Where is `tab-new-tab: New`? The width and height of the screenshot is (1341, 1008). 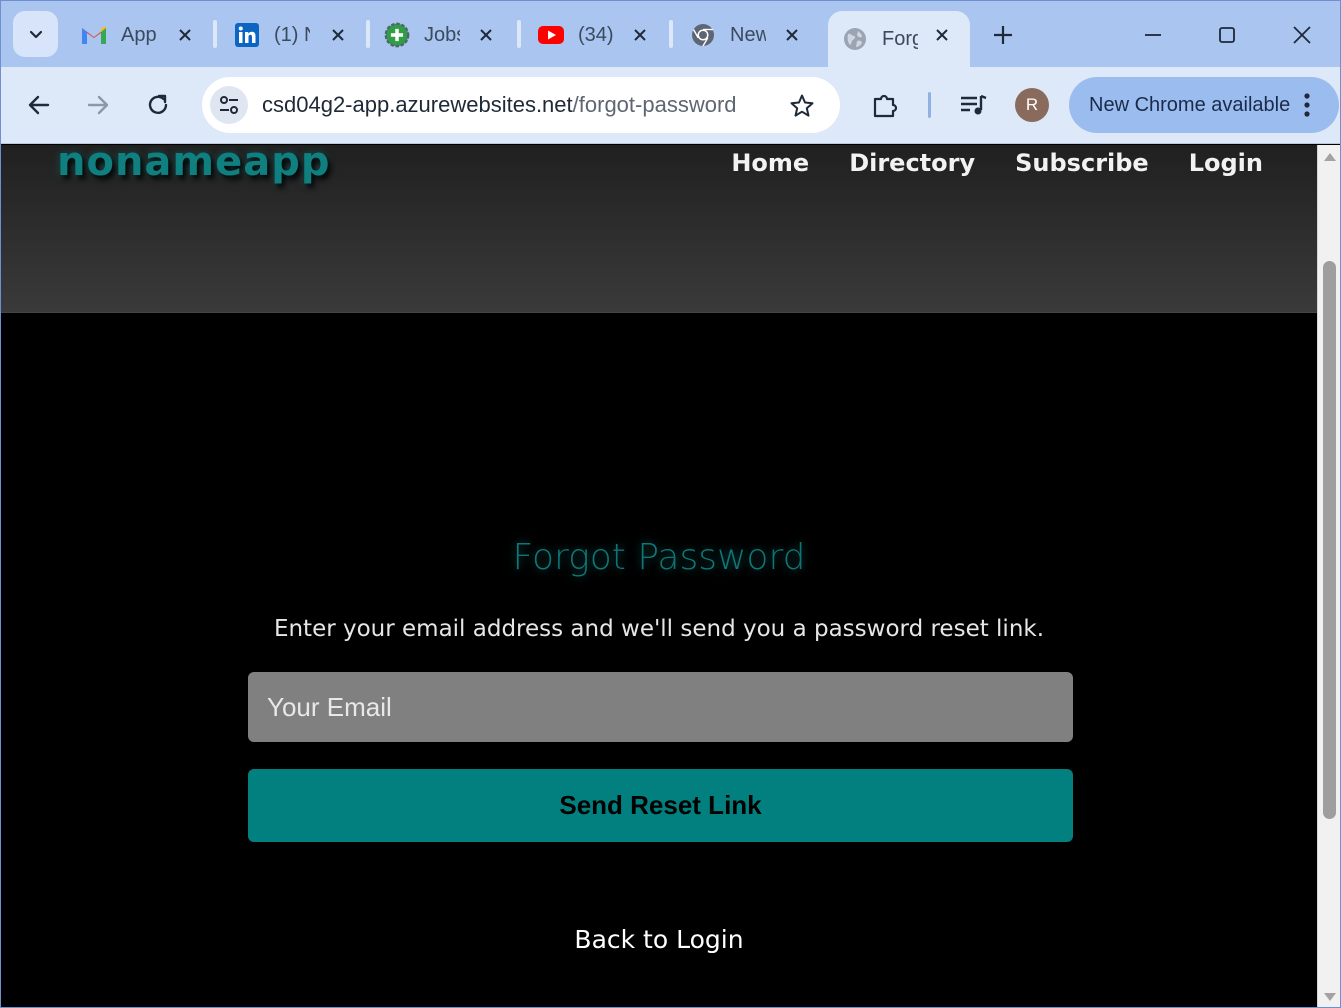 tab-new-tab: New is located at coordinates (747, 35).